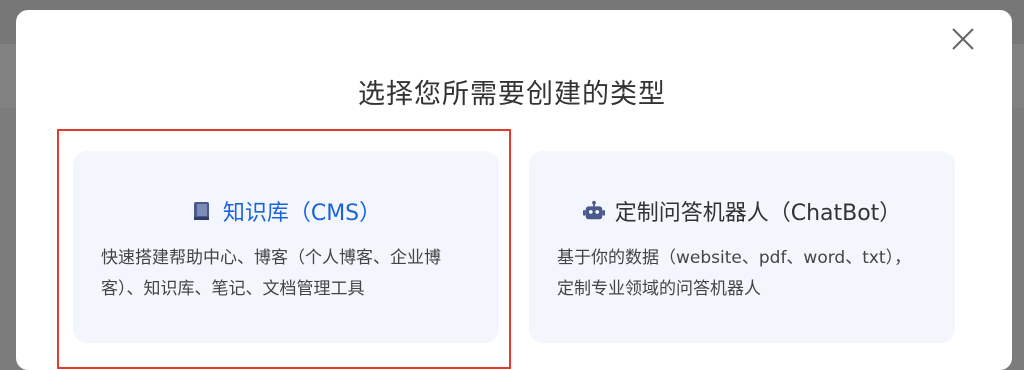 The width and height of the screenshot is (1024, 370). Describe the element at coordinates (202, 211) in the screenshot. I see `book-icon` at that location.